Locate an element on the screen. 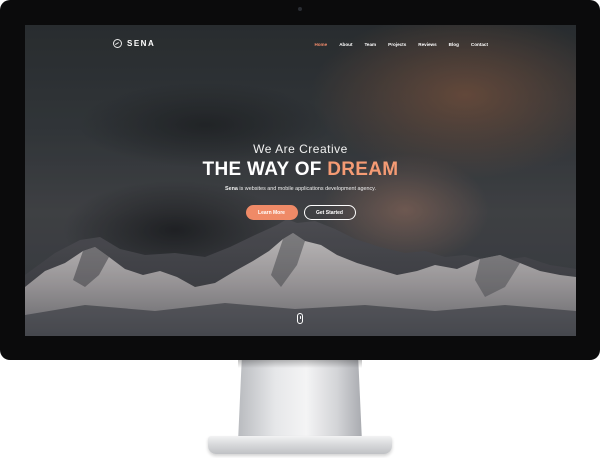 The image size is (600, 458). nav-link-team: Team is located at coordinates (364, 44).